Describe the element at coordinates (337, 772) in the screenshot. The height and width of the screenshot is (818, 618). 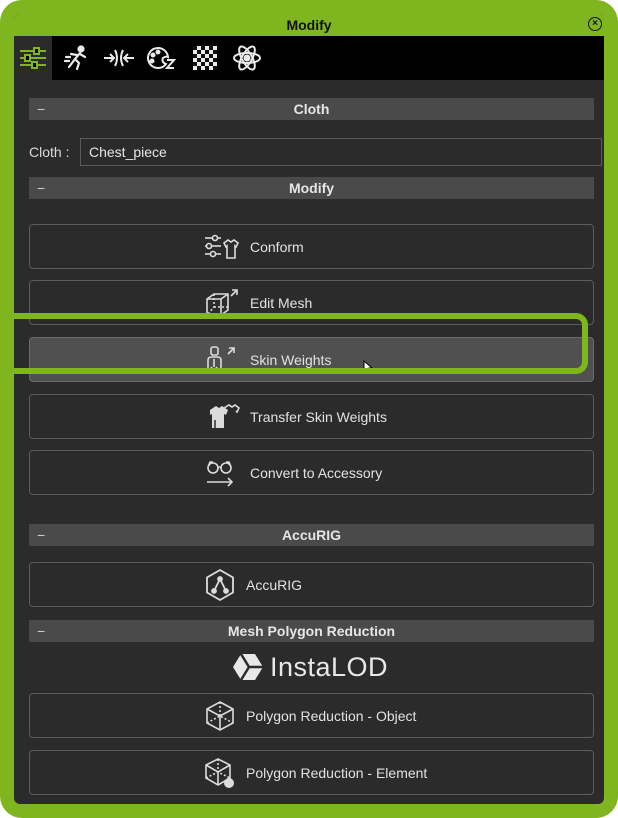
I see `button-label: Polygon Reduction - Element` at that location.